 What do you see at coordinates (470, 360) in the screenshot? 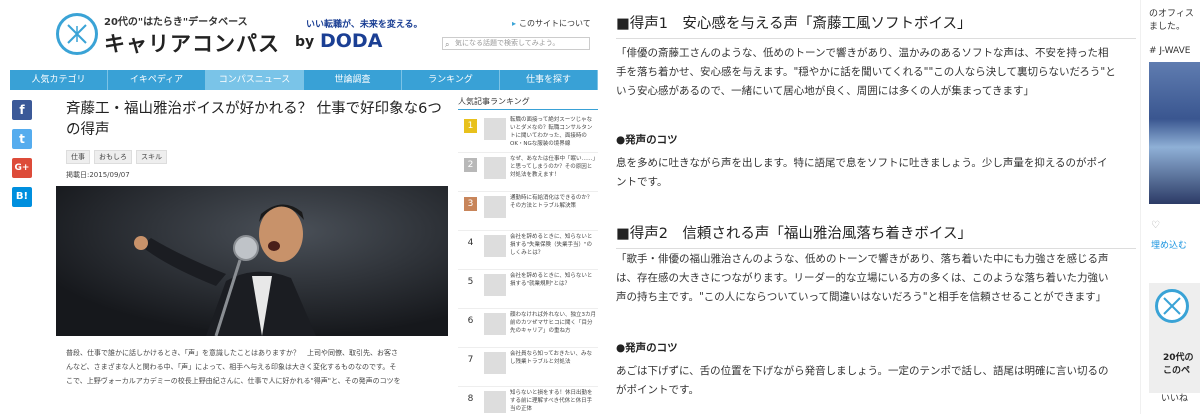
I see `rank-number: 7` at bounding box center [470, 360].